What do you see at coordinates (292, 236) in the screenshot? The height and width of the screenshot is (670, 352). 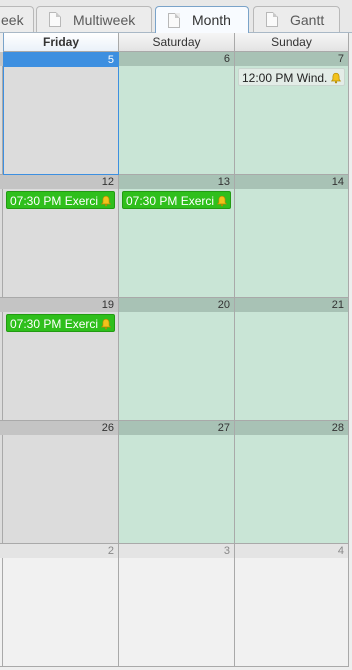 I see `day-cell: 14` at bounding box center [292, 236].